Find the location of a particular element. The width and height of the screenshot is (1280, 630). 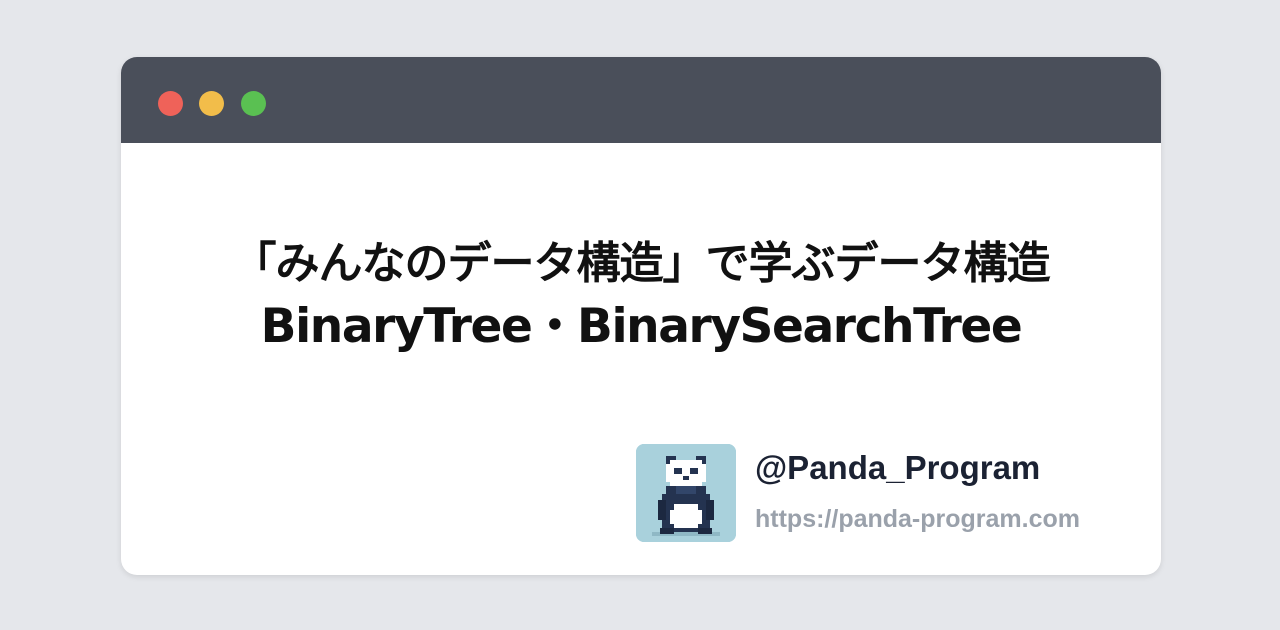

window-titlebar is located at coordinates (641, 100).